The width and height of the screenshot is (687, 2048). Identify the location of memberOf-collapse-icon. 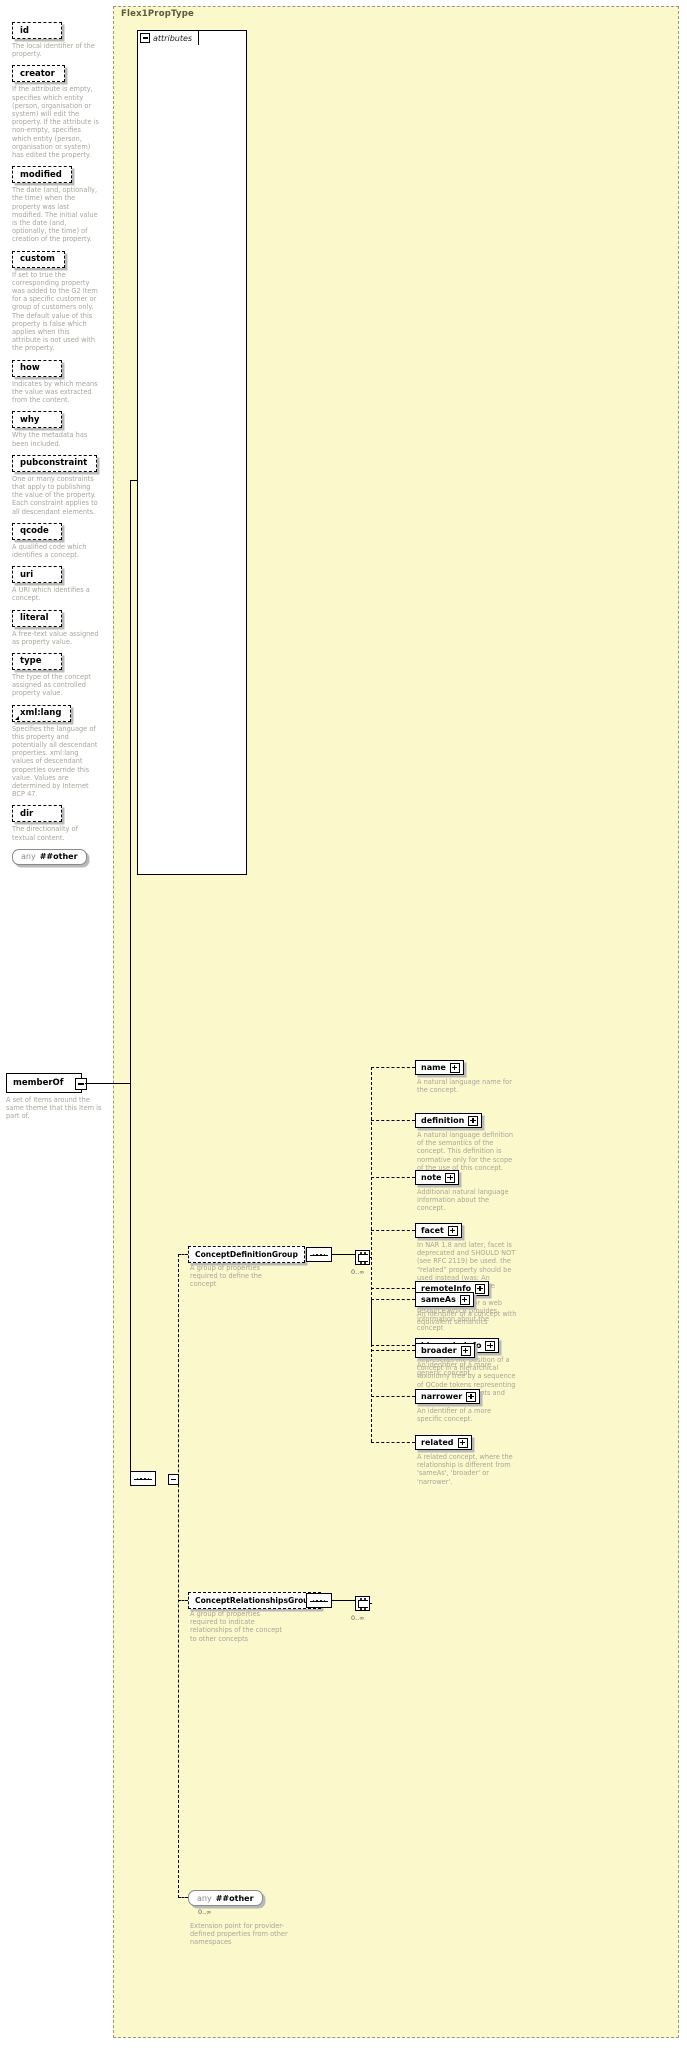
(81, 1084).